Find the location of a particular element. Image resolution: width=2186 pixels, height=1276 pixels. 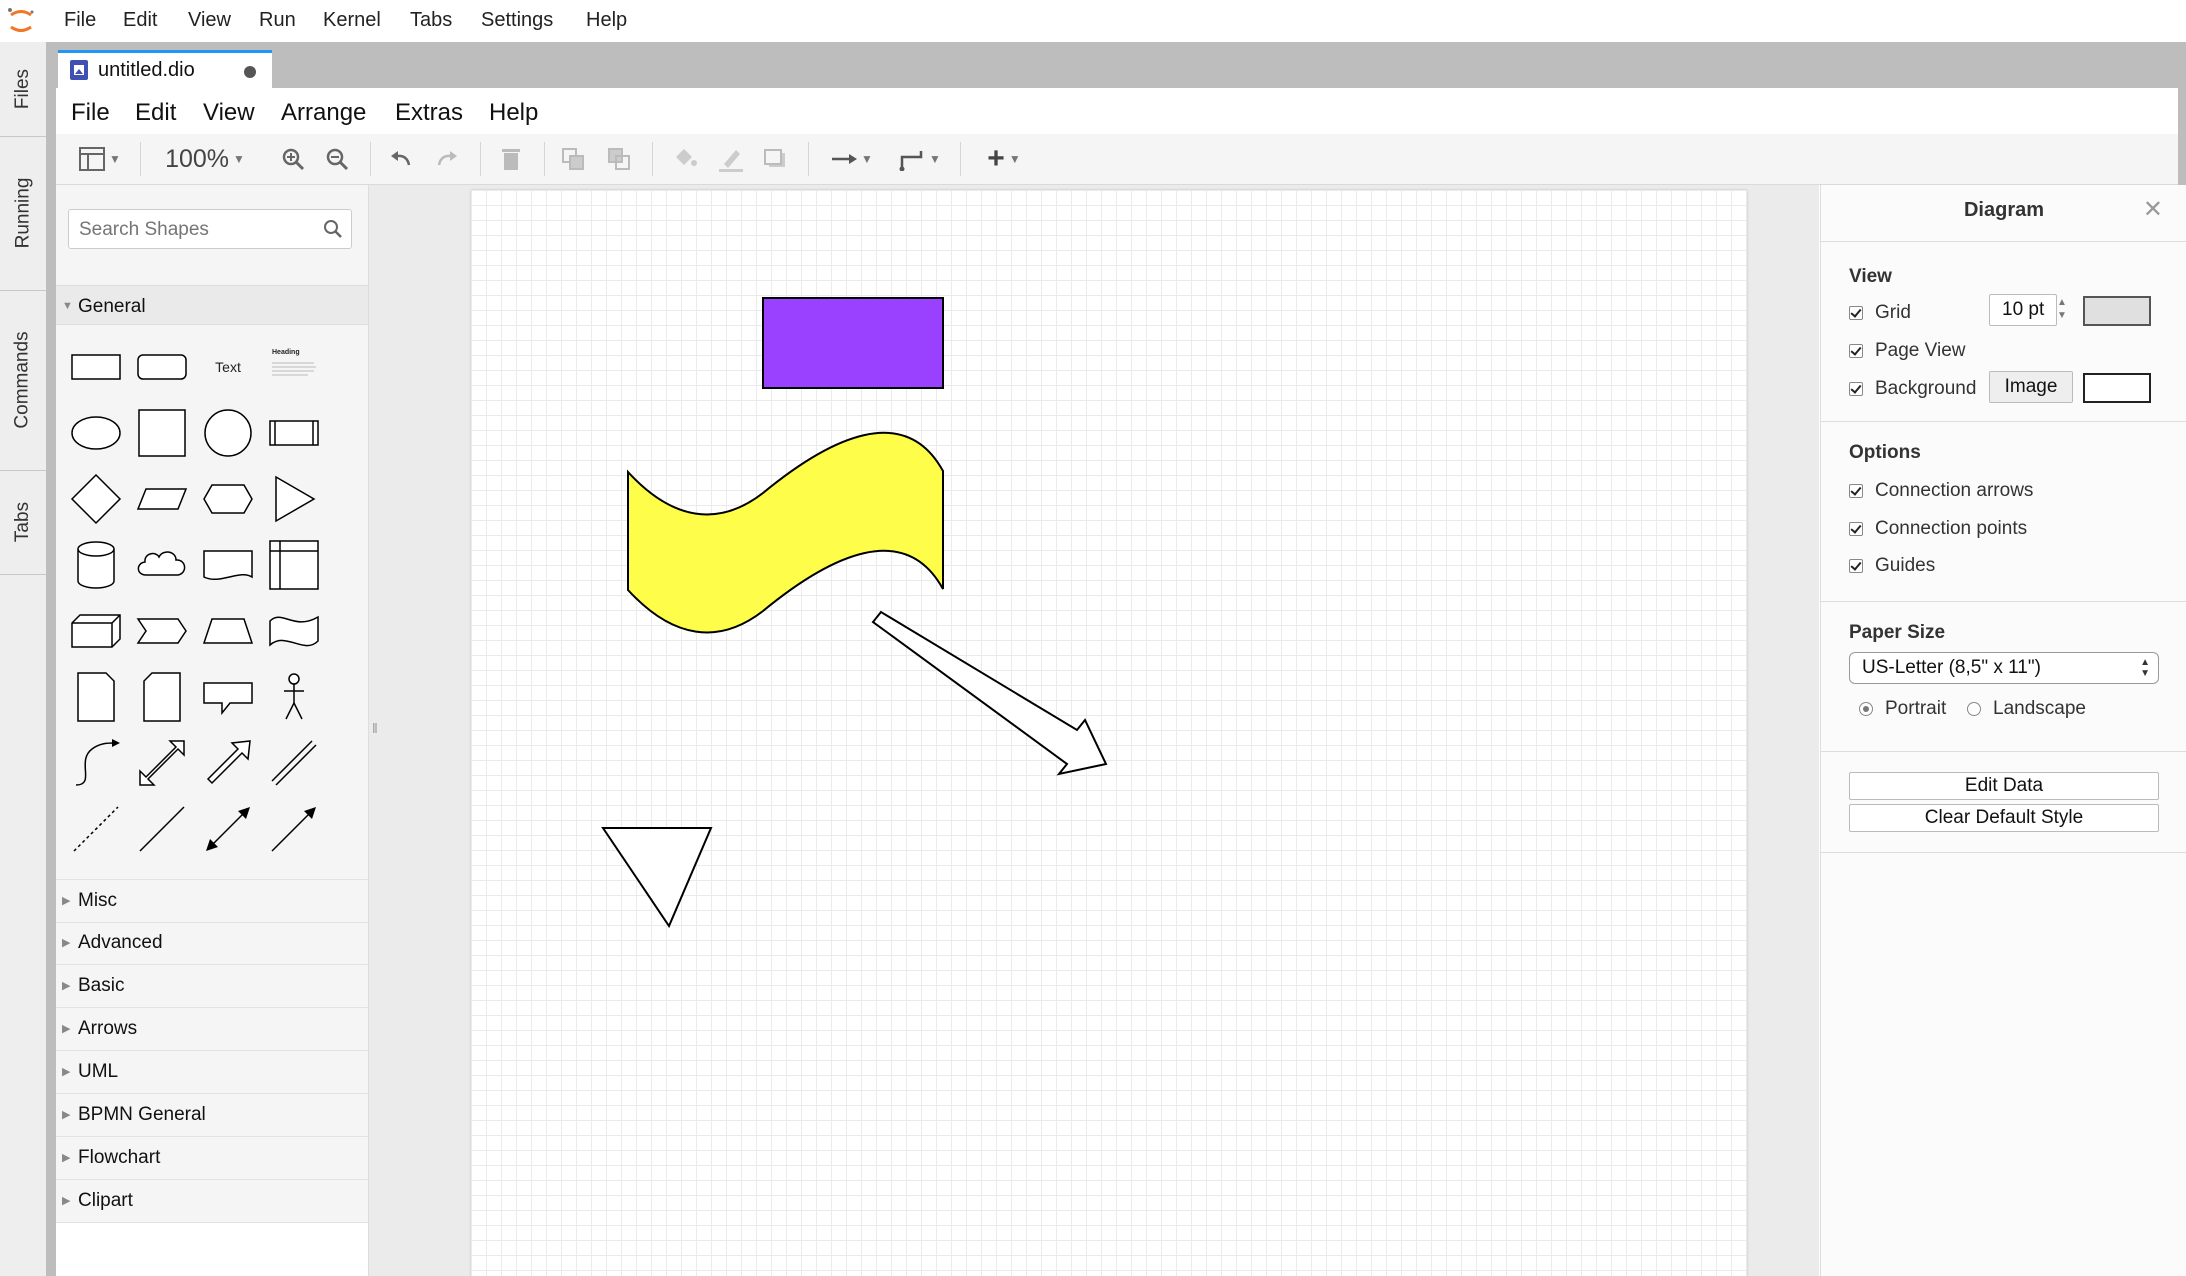

shape-bidirectional-arrow is located at coordinates (162, 763).